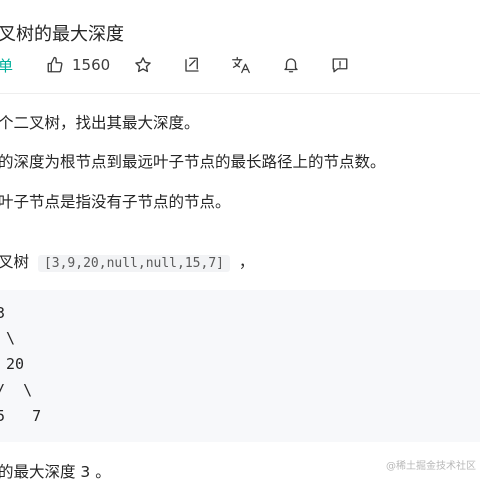 The width and height of the screenshot is (480, 482). What do you see at coordinates (246, 262) in the screenshot?
I see `example-suffix: ，` at bounding box center [246, 262].